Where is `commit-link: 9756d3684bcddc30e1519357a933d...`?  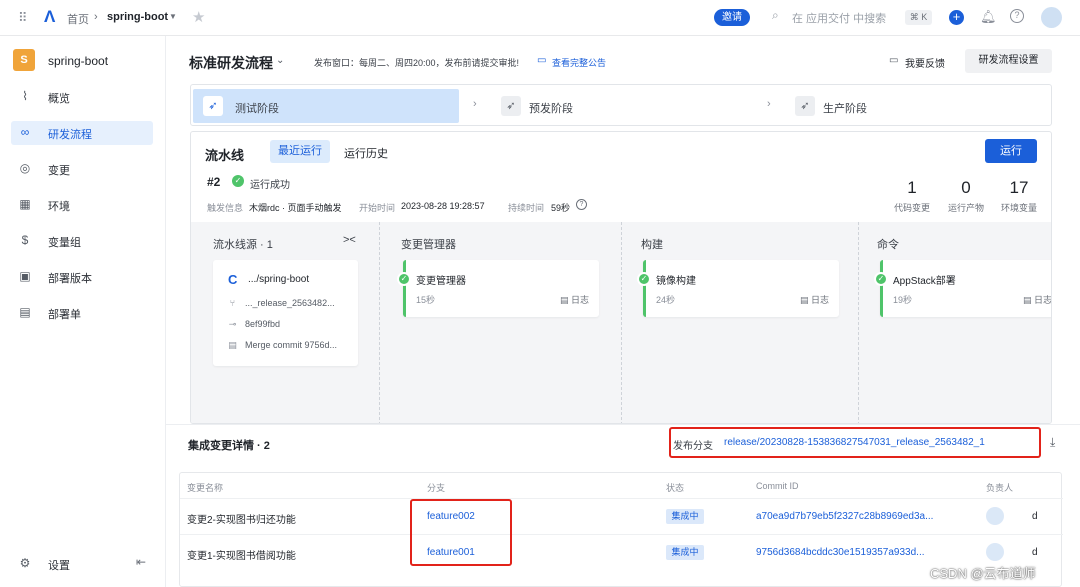 commit-link: 9756d3684bcddc30e1519357a933d... is located at coordinates (840, 552).